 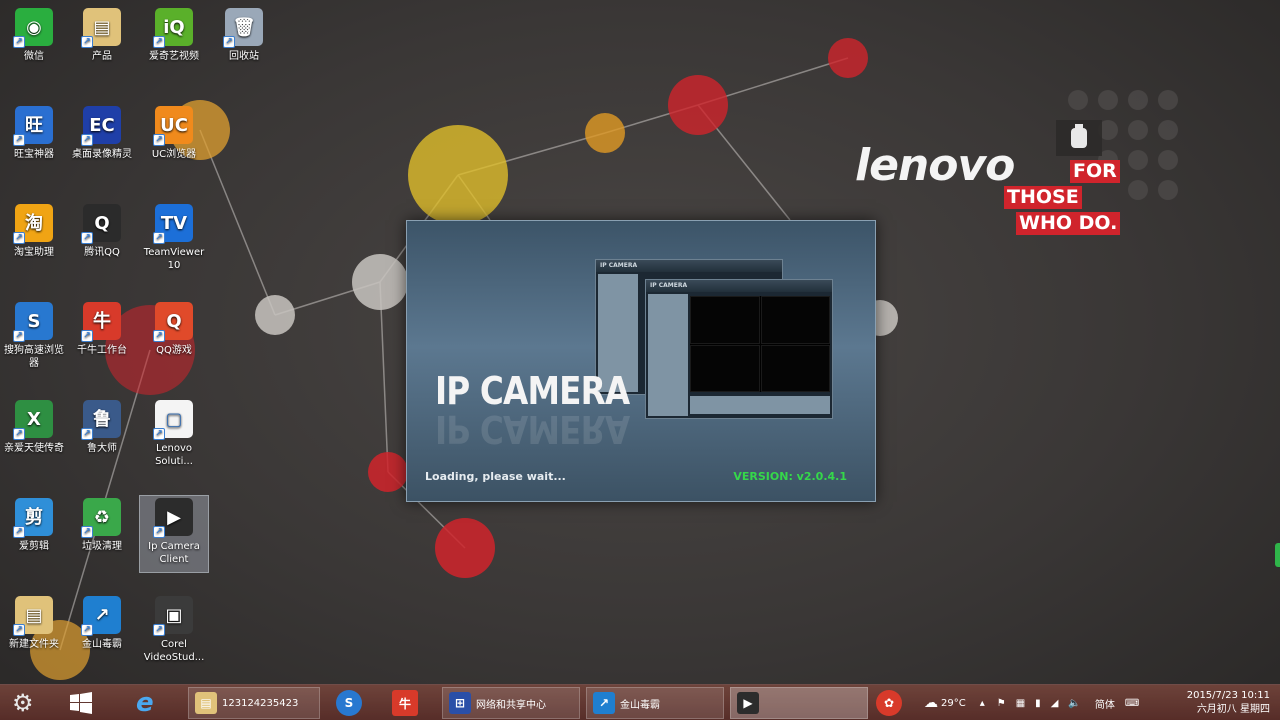 What do you see at coordinates (1228, 703) in the screenshot?
I see `clock: 2015/7/23 10:11 六月初八 星期四` at bounding box center [1228, 703].